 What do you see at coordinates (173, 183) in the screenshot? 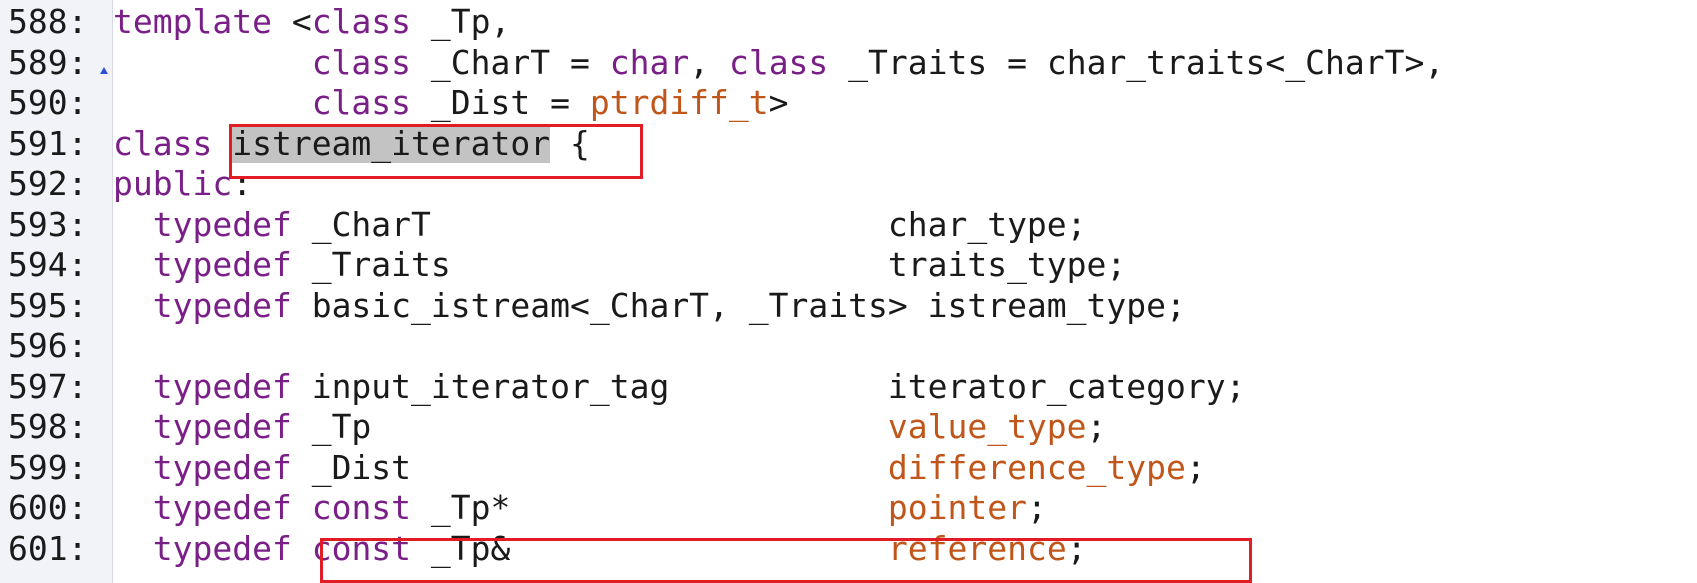
I see `keyword-token: public` at bounding box center [173, 183].